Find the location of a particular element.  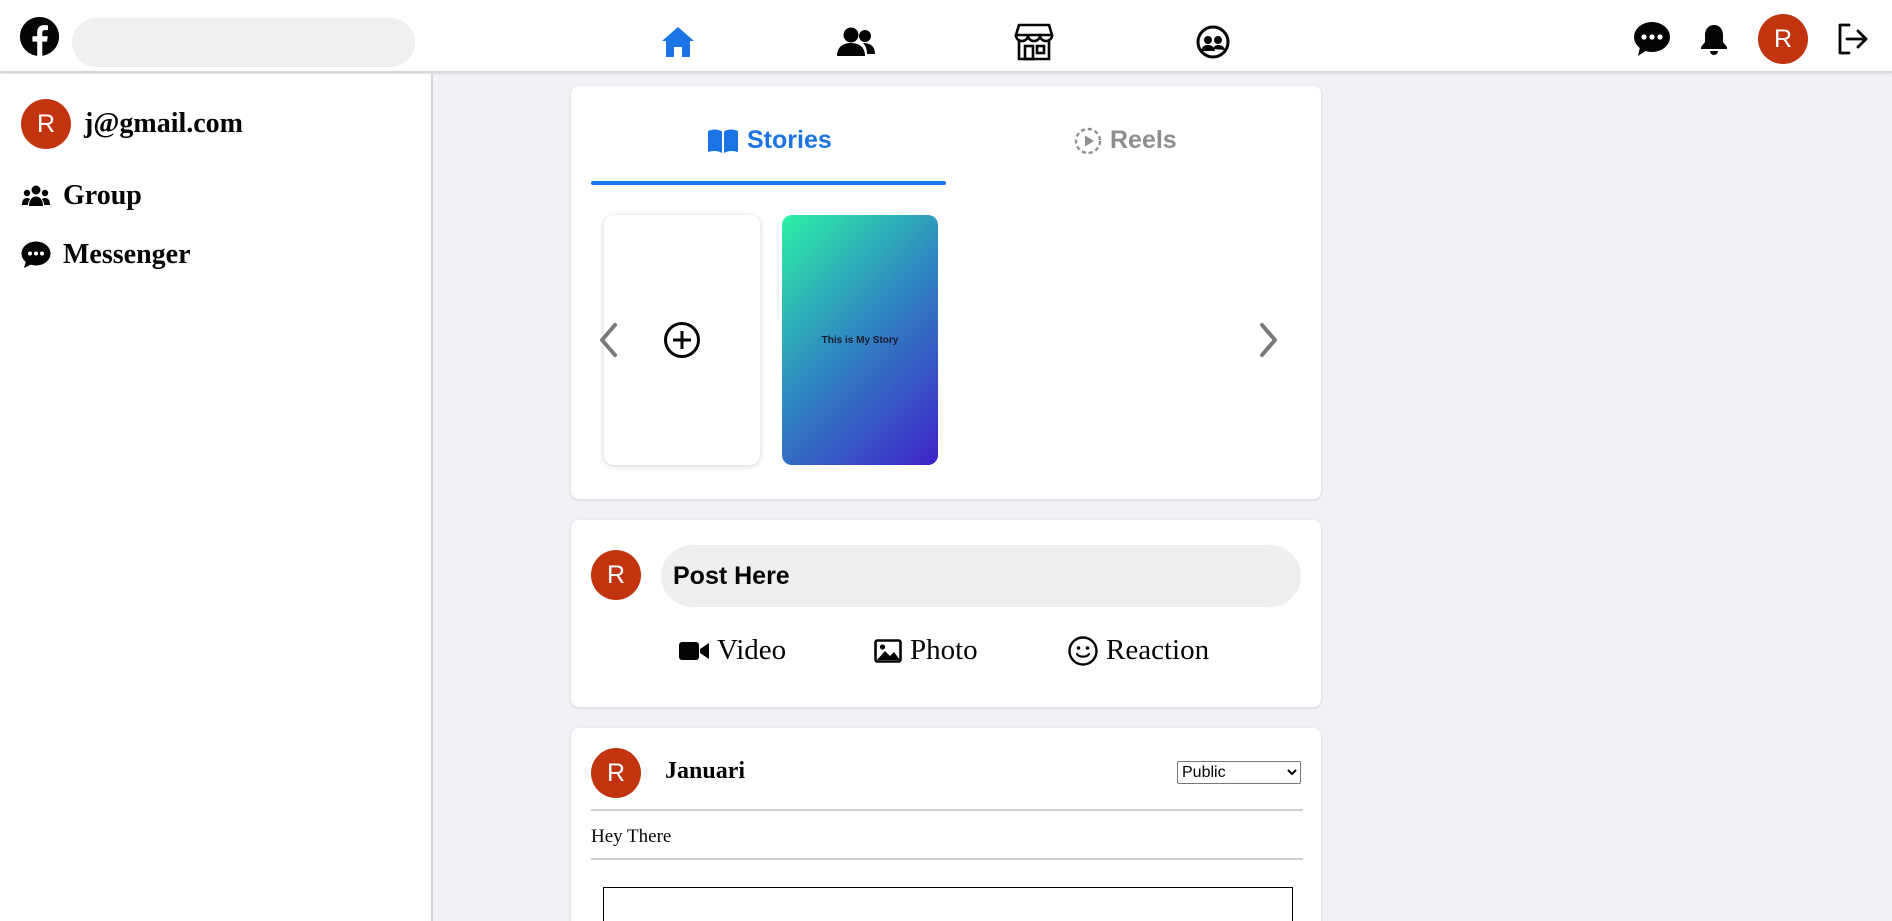

sidebar-item-label: Group is located at coordinates (102, 195).